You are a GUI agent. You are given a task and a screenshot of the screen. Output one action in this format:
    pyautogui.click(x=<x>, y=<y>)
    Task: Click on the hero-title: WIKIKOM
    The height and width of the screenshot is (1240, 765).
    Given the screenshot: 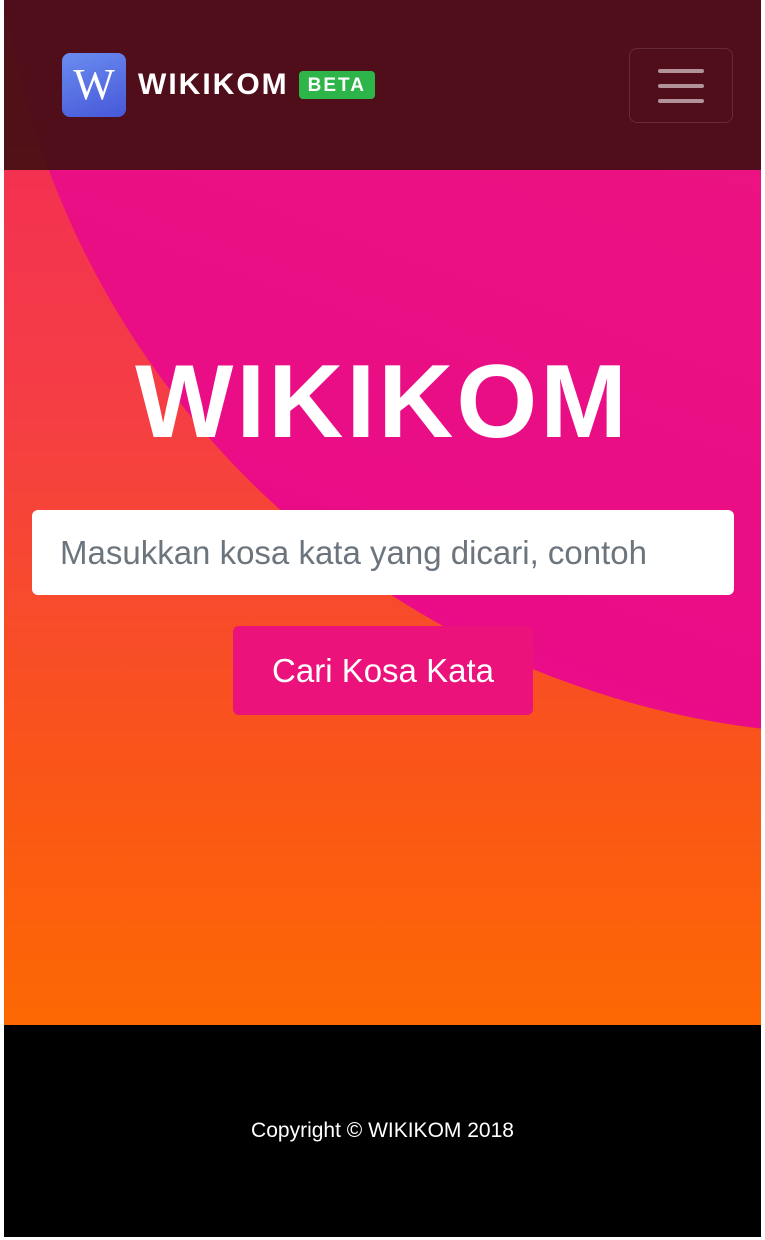 What is the action you would take?
    pyautogui.click(x=382, y=402)
    